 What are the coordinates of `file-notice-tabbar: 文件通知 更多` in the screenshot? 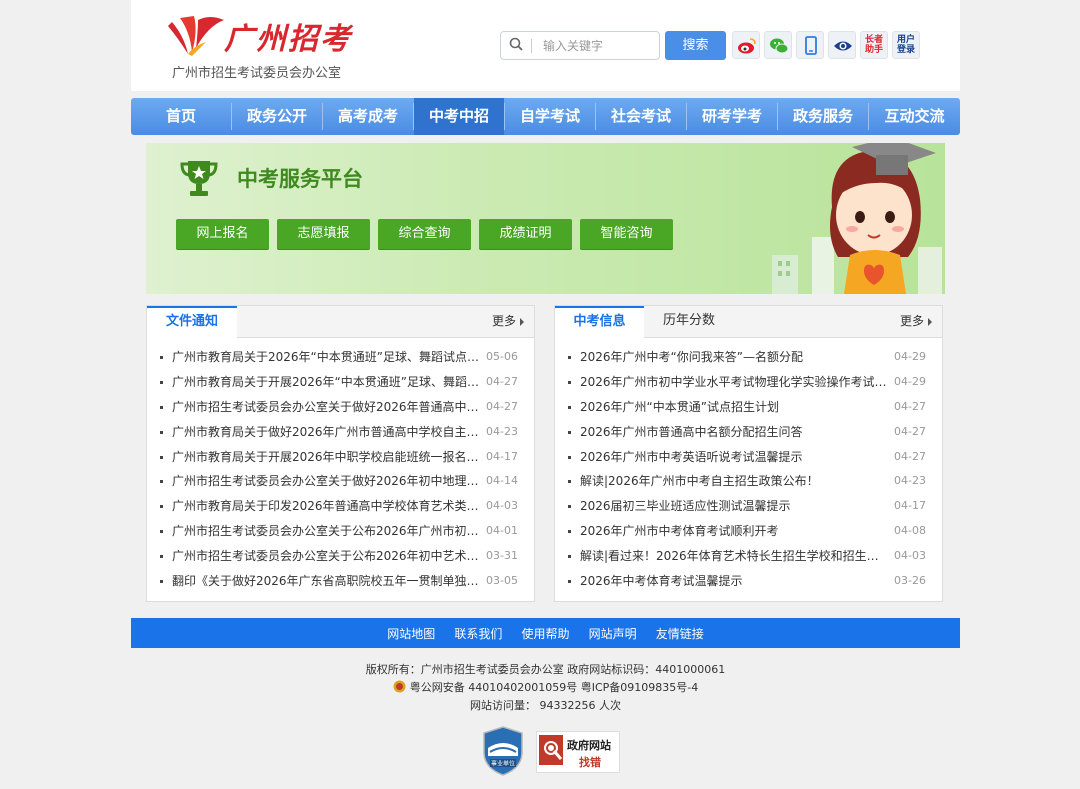 It's located at (340, 322).